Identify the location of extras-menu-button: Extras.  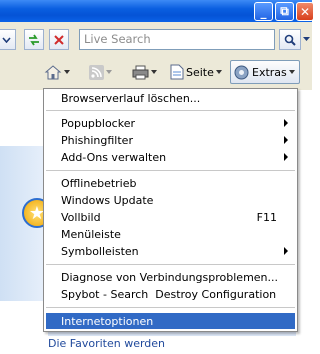
(265, 72).